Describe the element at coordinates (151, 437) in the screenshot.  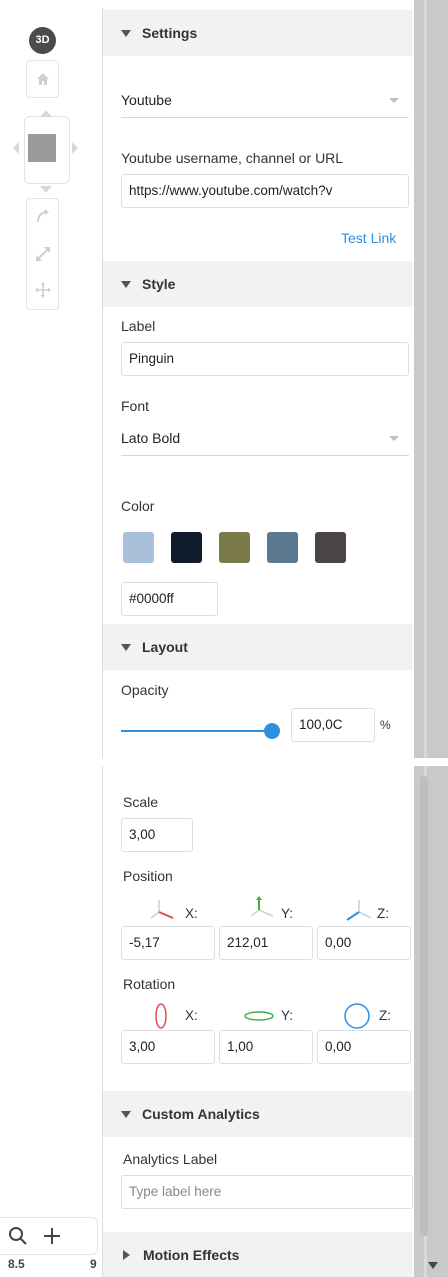
I see `font-select-value: Lato Bold` at that location.